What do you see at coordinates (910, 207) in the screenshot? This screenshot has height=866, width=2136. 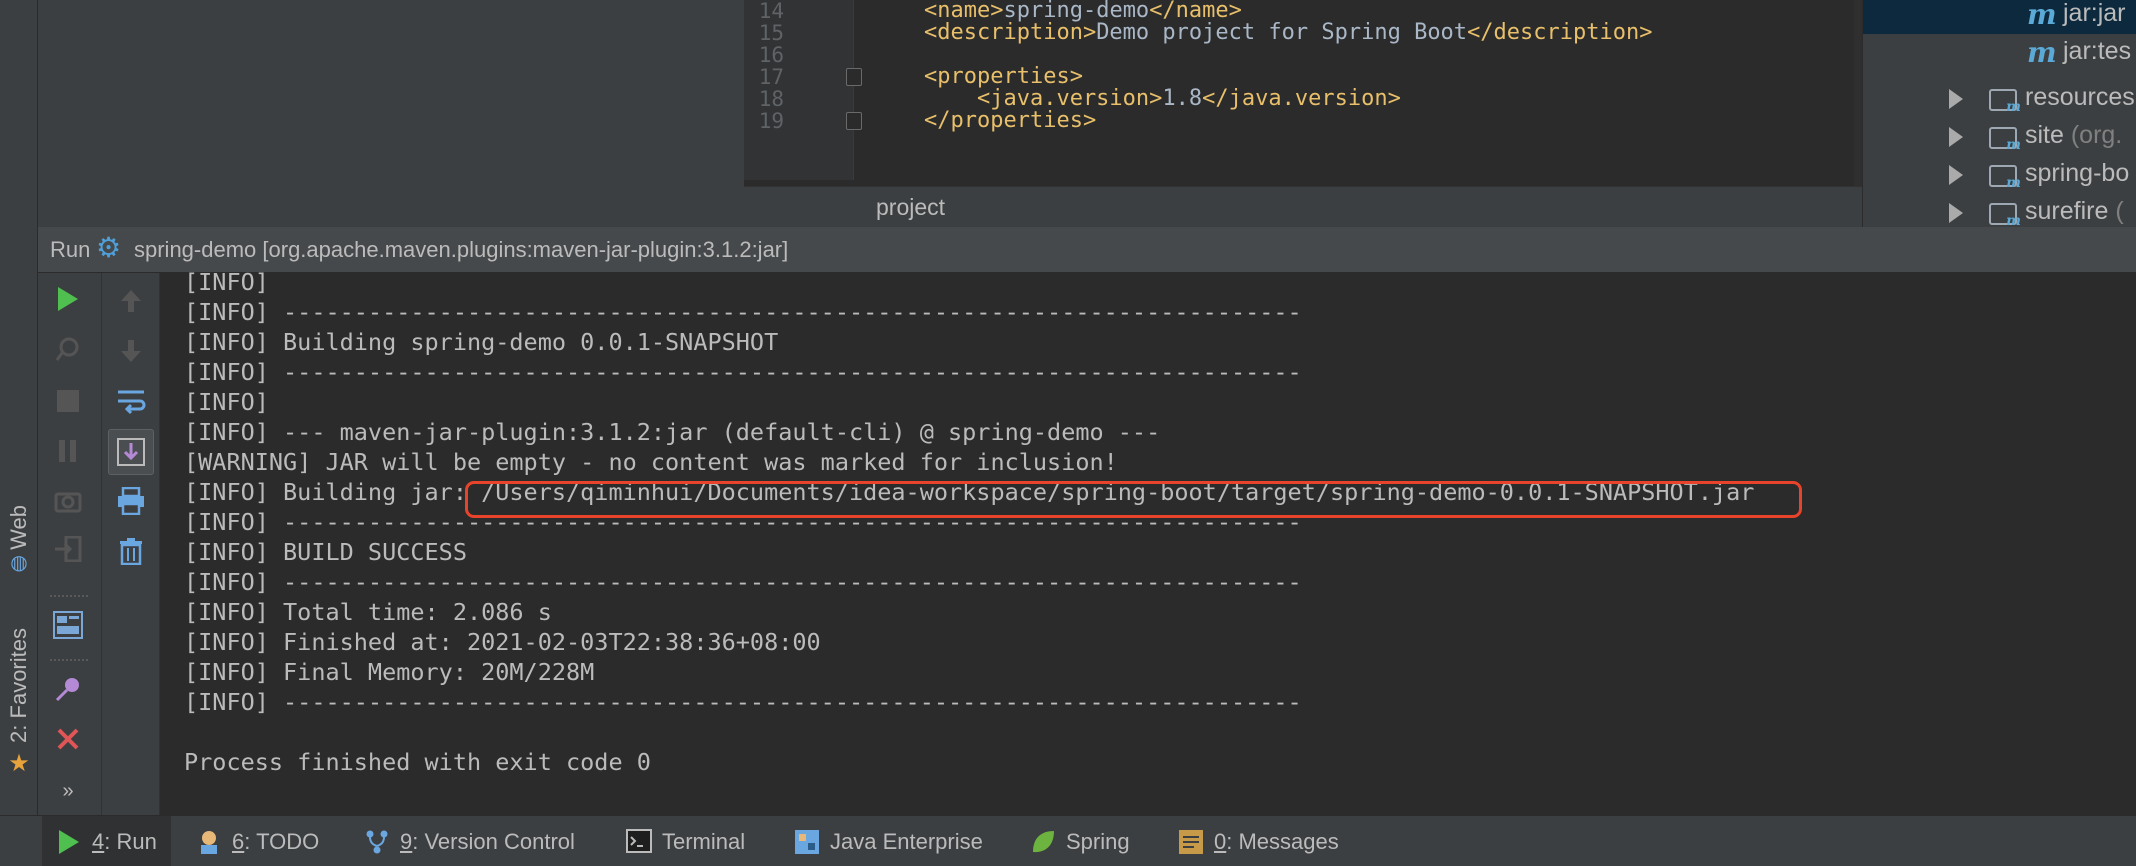 I see `breadcrumb-item-project: project` at bounding box center [910, 207].